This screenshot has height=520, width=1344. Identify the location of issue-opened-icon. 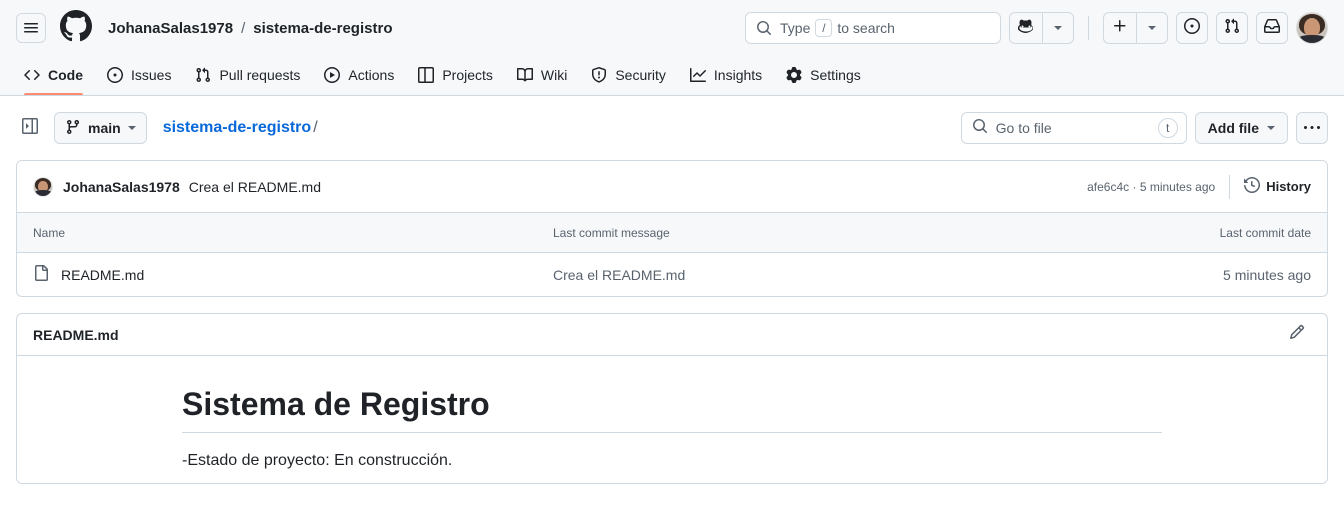
(115, 75).